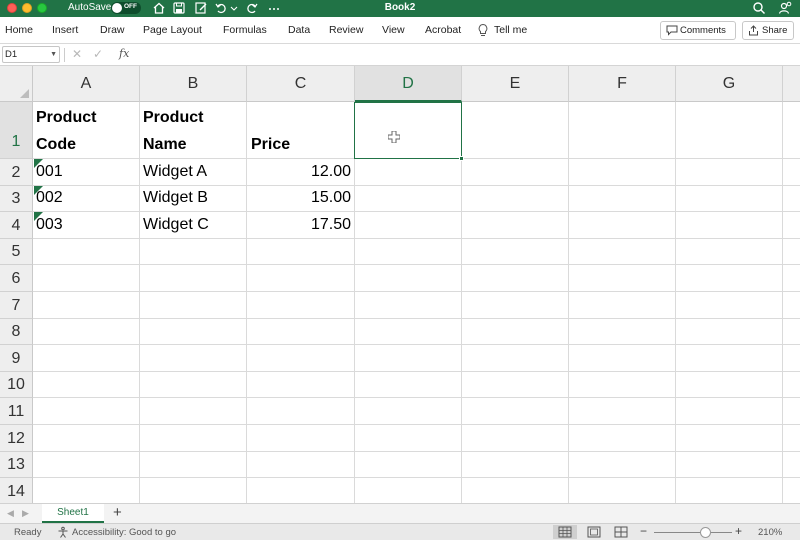 The image size is (800, 540). I want to click on comments-label: Comments, so click(703, 30).